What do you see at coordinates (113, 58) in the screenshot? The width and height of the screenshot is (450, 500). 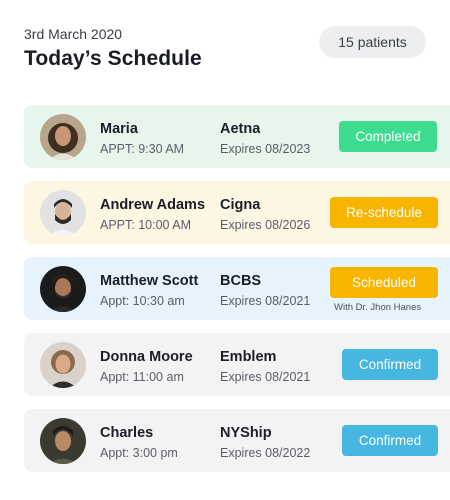 I see `page-title: Today’s Schedule` at bounding box center [113, 58].